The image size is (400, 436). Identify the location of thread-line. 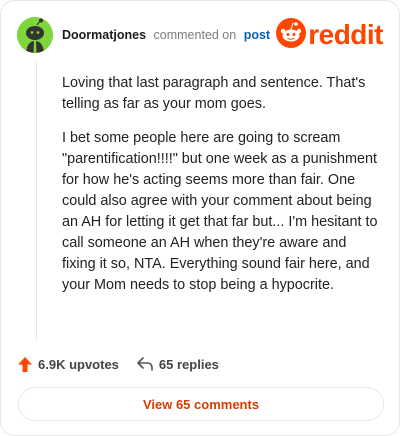
(36, 201).